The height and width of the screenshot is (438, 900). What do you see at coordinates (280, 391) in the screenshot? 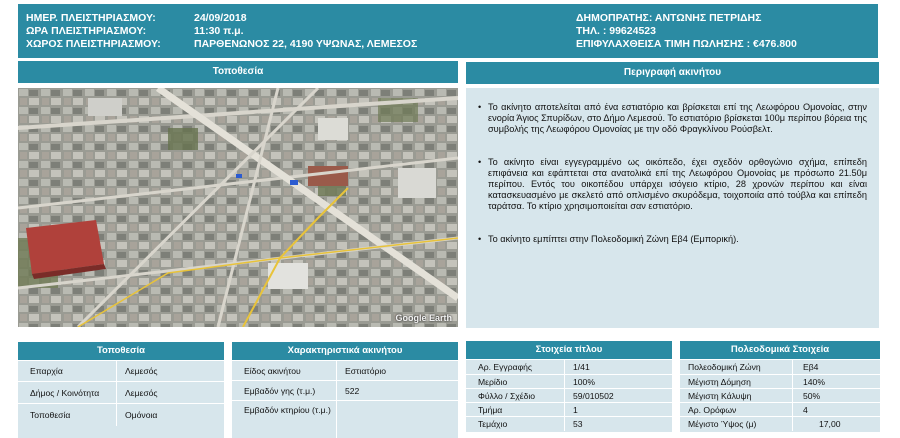
I see `row-label: Εμβαδόν γης (τ.μ.)` at bounding box center [280, 391].